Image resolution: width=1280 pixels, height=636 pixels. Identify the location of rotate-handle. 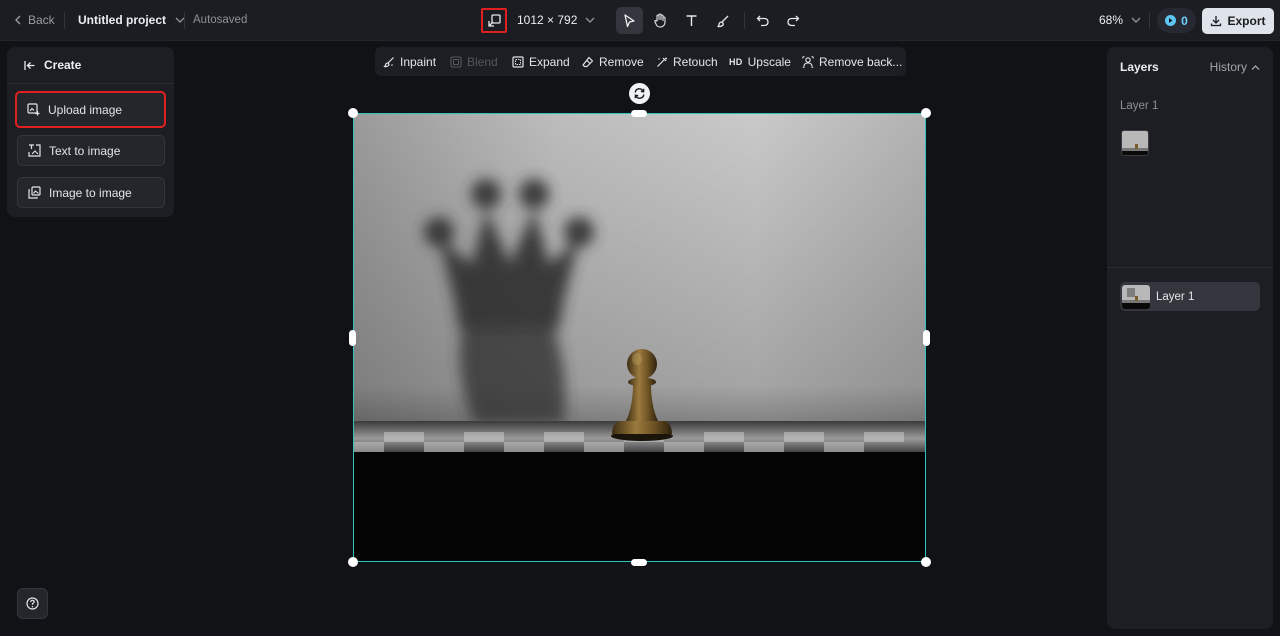
(639, 93).